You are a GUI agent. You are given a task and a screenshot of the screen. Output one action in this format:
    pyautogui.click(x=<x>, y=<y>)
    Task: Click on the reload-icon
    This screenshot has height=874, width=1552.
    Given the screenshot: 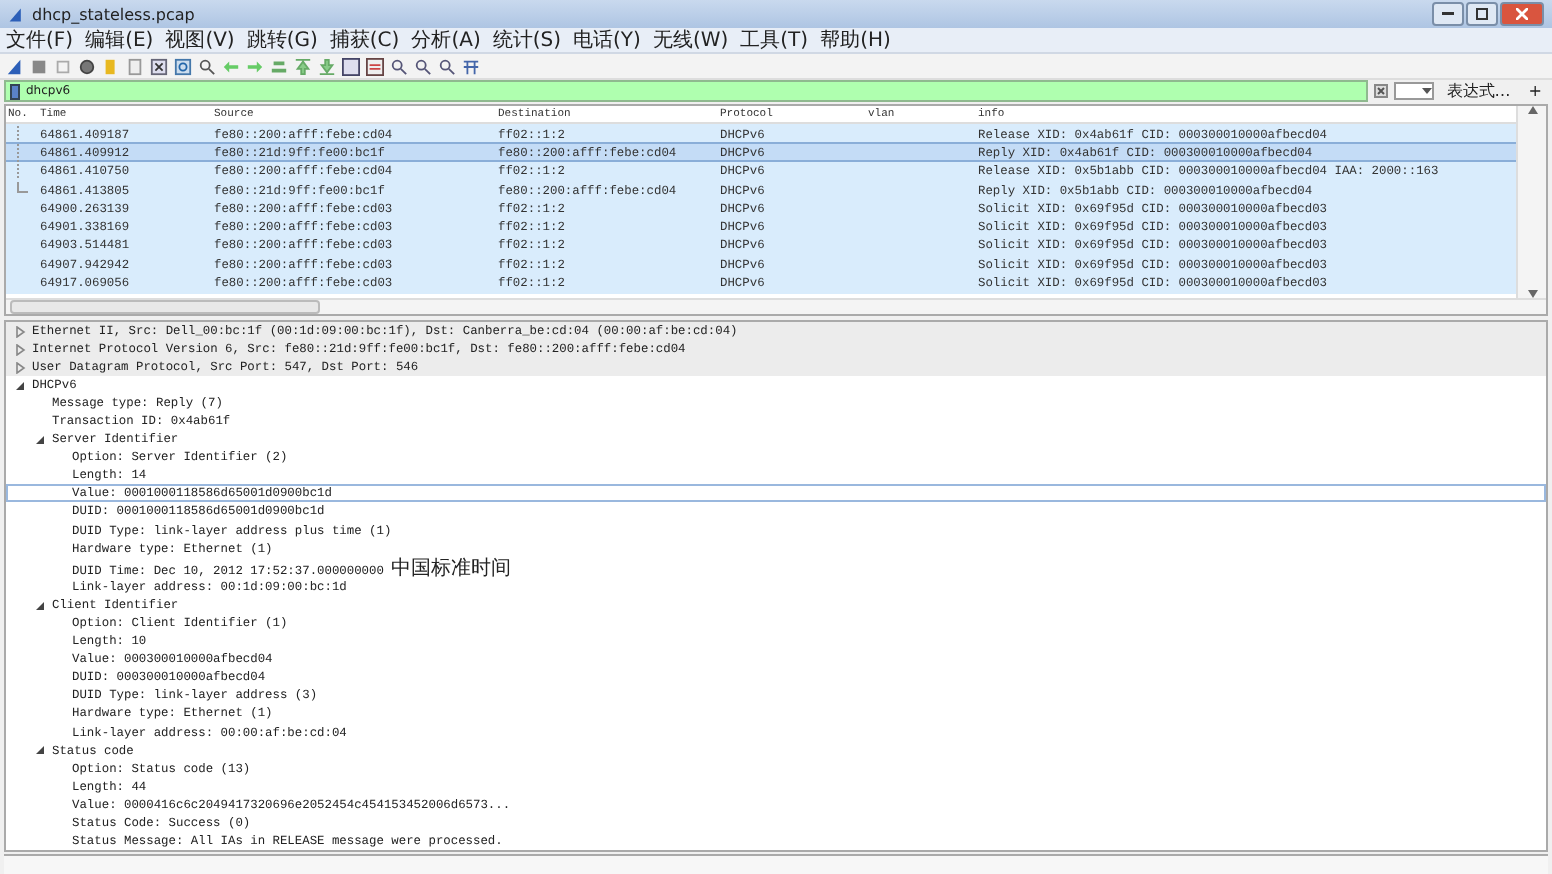 What is the action you would take?
    pyautogui.click(x=183, y=66)
    